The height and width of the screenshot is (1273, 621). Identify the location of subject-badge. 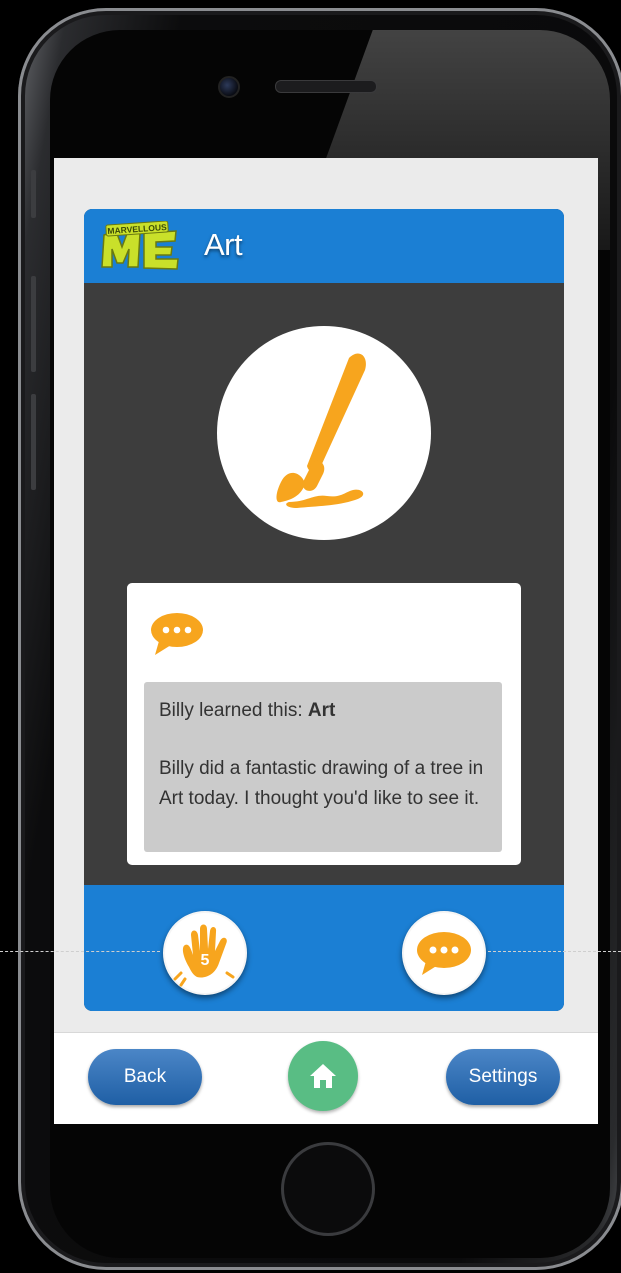
(324, 433).